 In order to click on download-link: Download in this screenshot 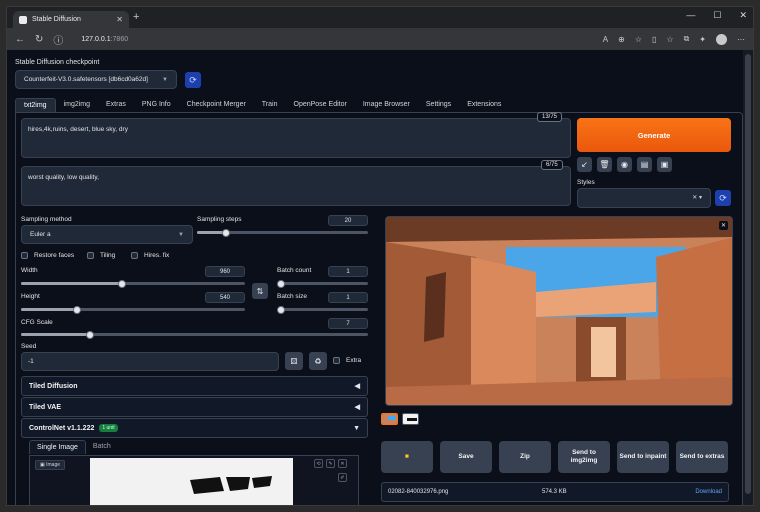, I will do `click(708, 492)`.